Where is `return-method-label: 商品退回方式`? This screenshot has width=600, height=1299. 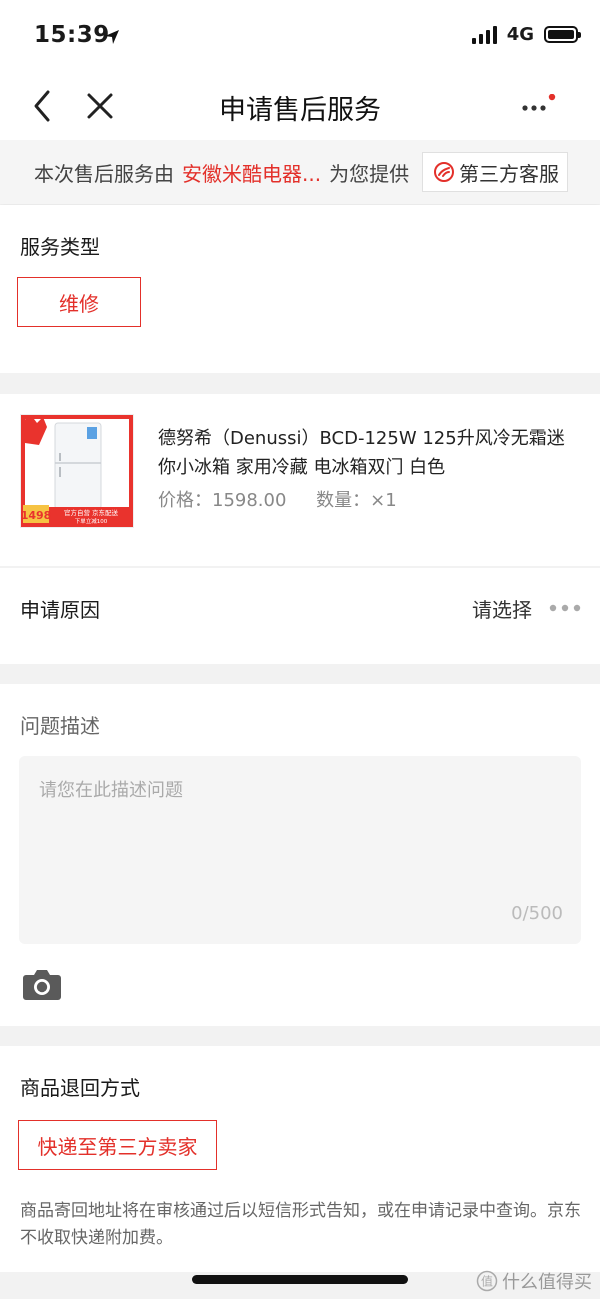 return-method-label: 商品退回方式 is located at coordinates (80, 1088).